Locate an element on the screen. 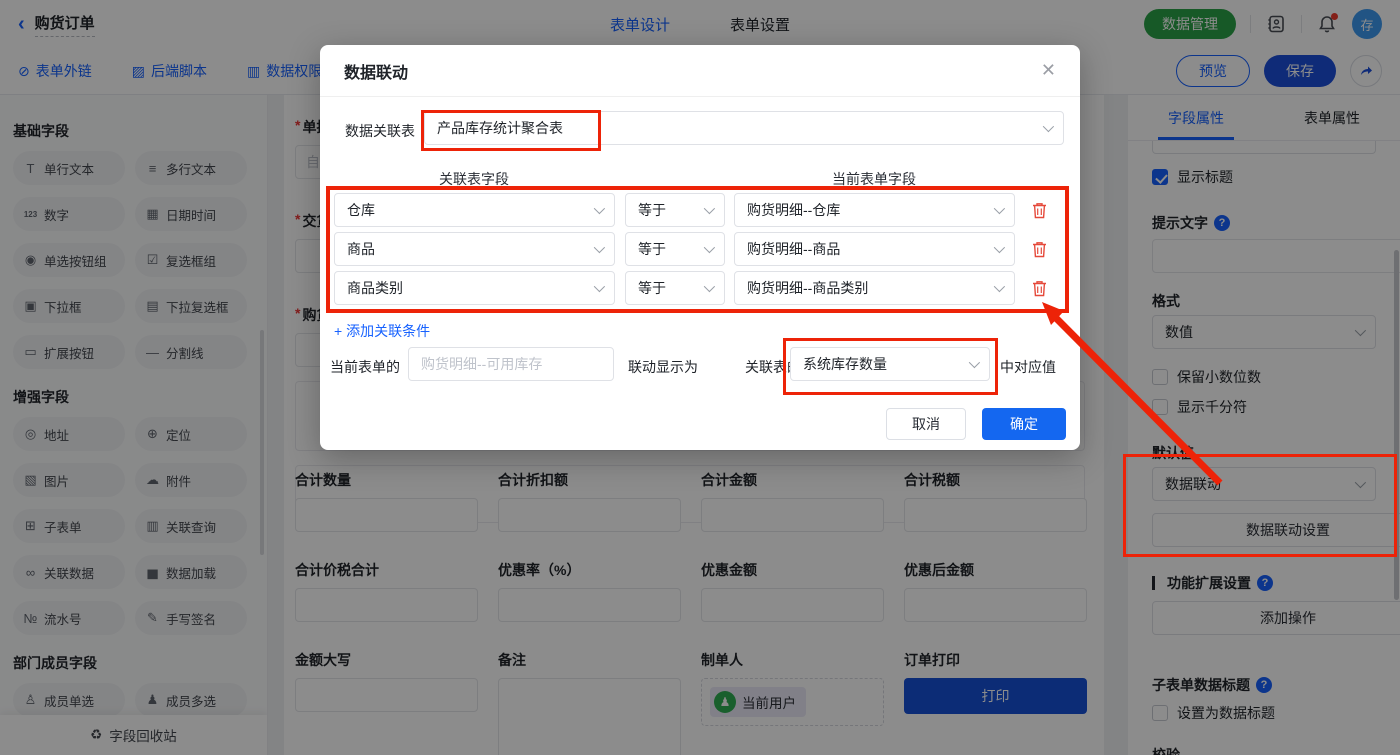  current-form-field-input: 购货明细--可用库存 is located at coordinates (511, 364).